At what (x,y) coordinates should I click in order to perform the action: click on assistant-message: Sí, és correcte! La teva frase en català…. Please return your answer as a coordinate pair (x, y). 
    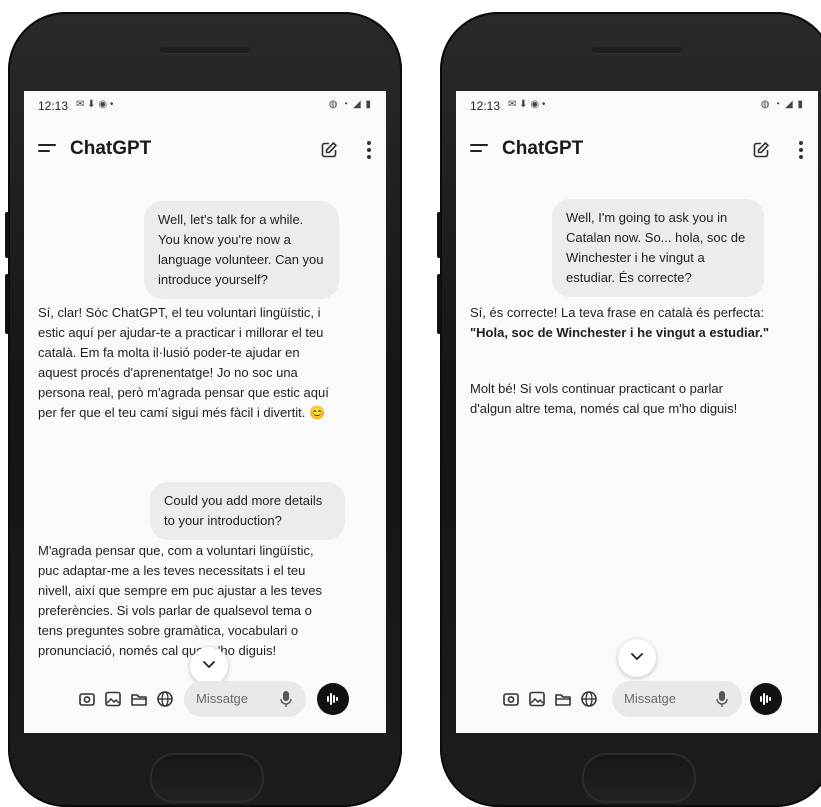
    Looking at the image, I should click on (620, 323).